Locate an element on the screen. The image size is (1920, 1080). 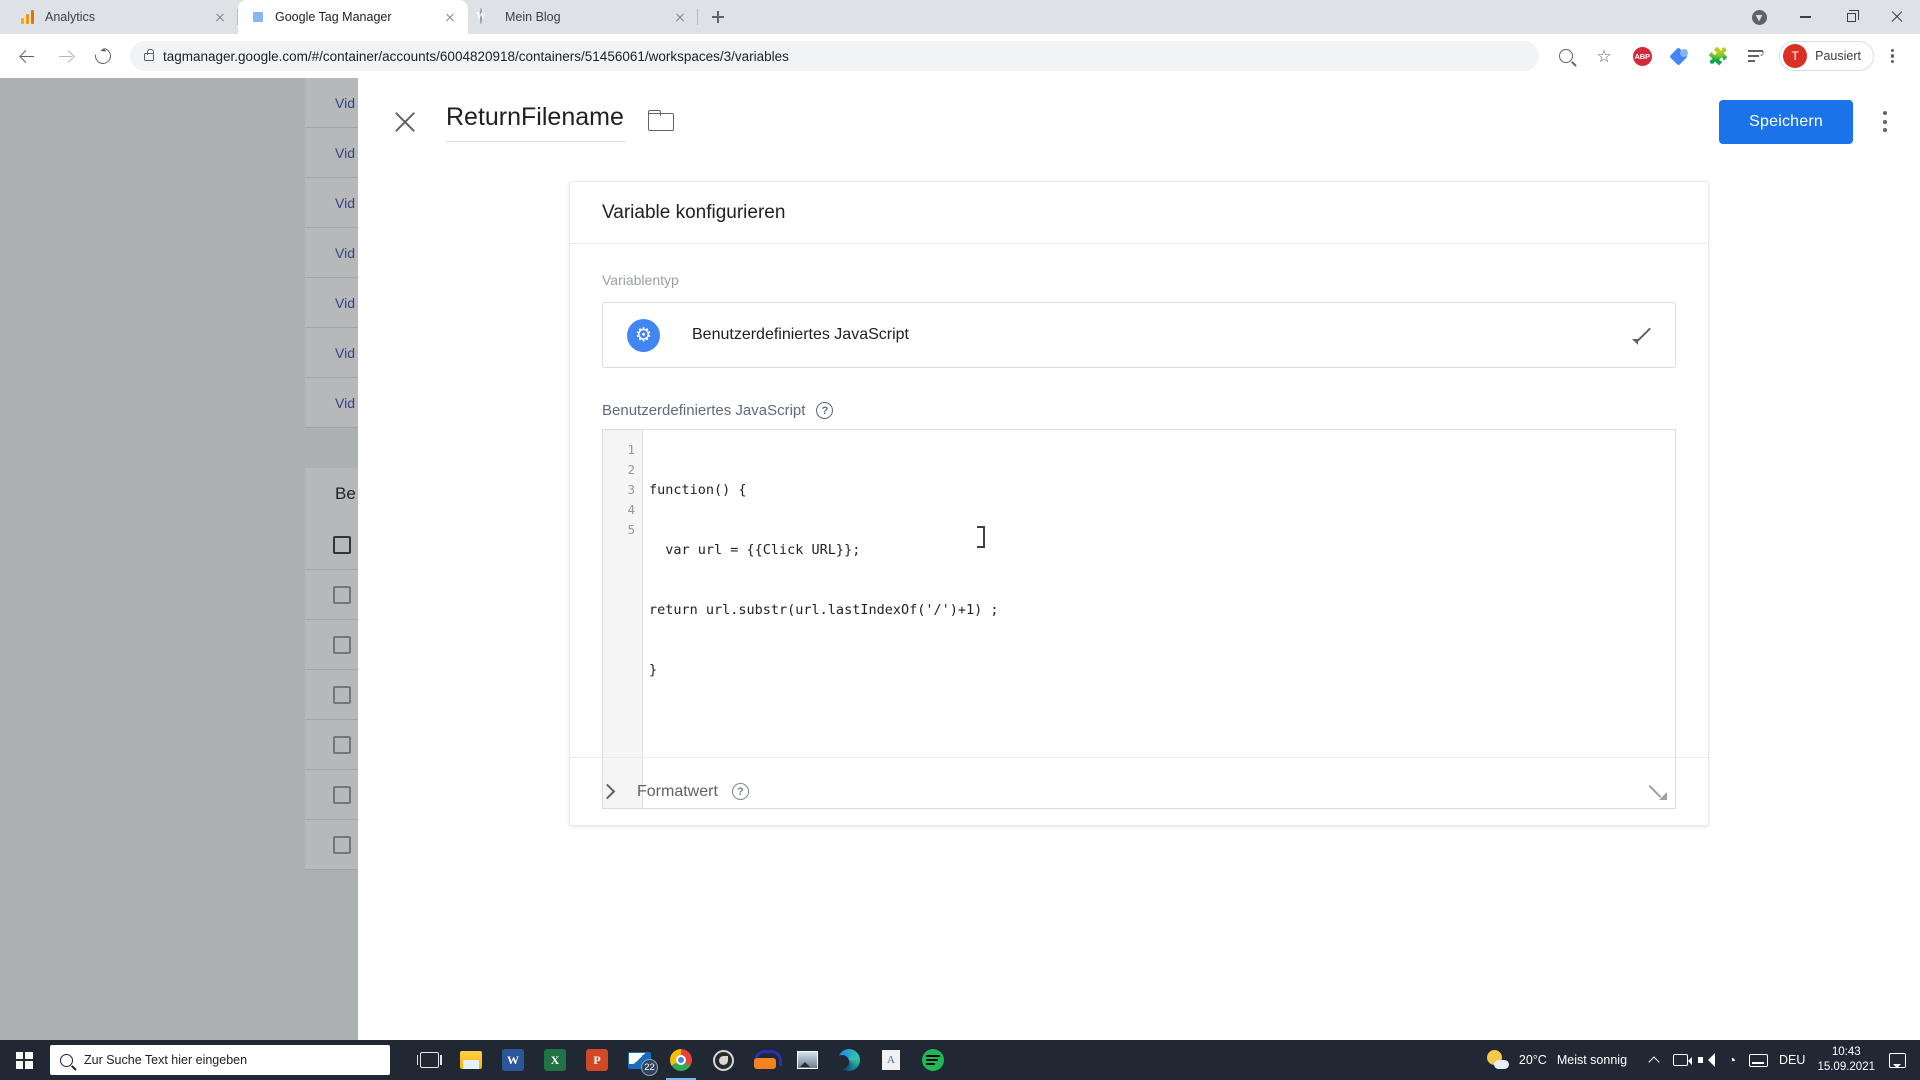
edge-button is located at coordinates (849, 1060).